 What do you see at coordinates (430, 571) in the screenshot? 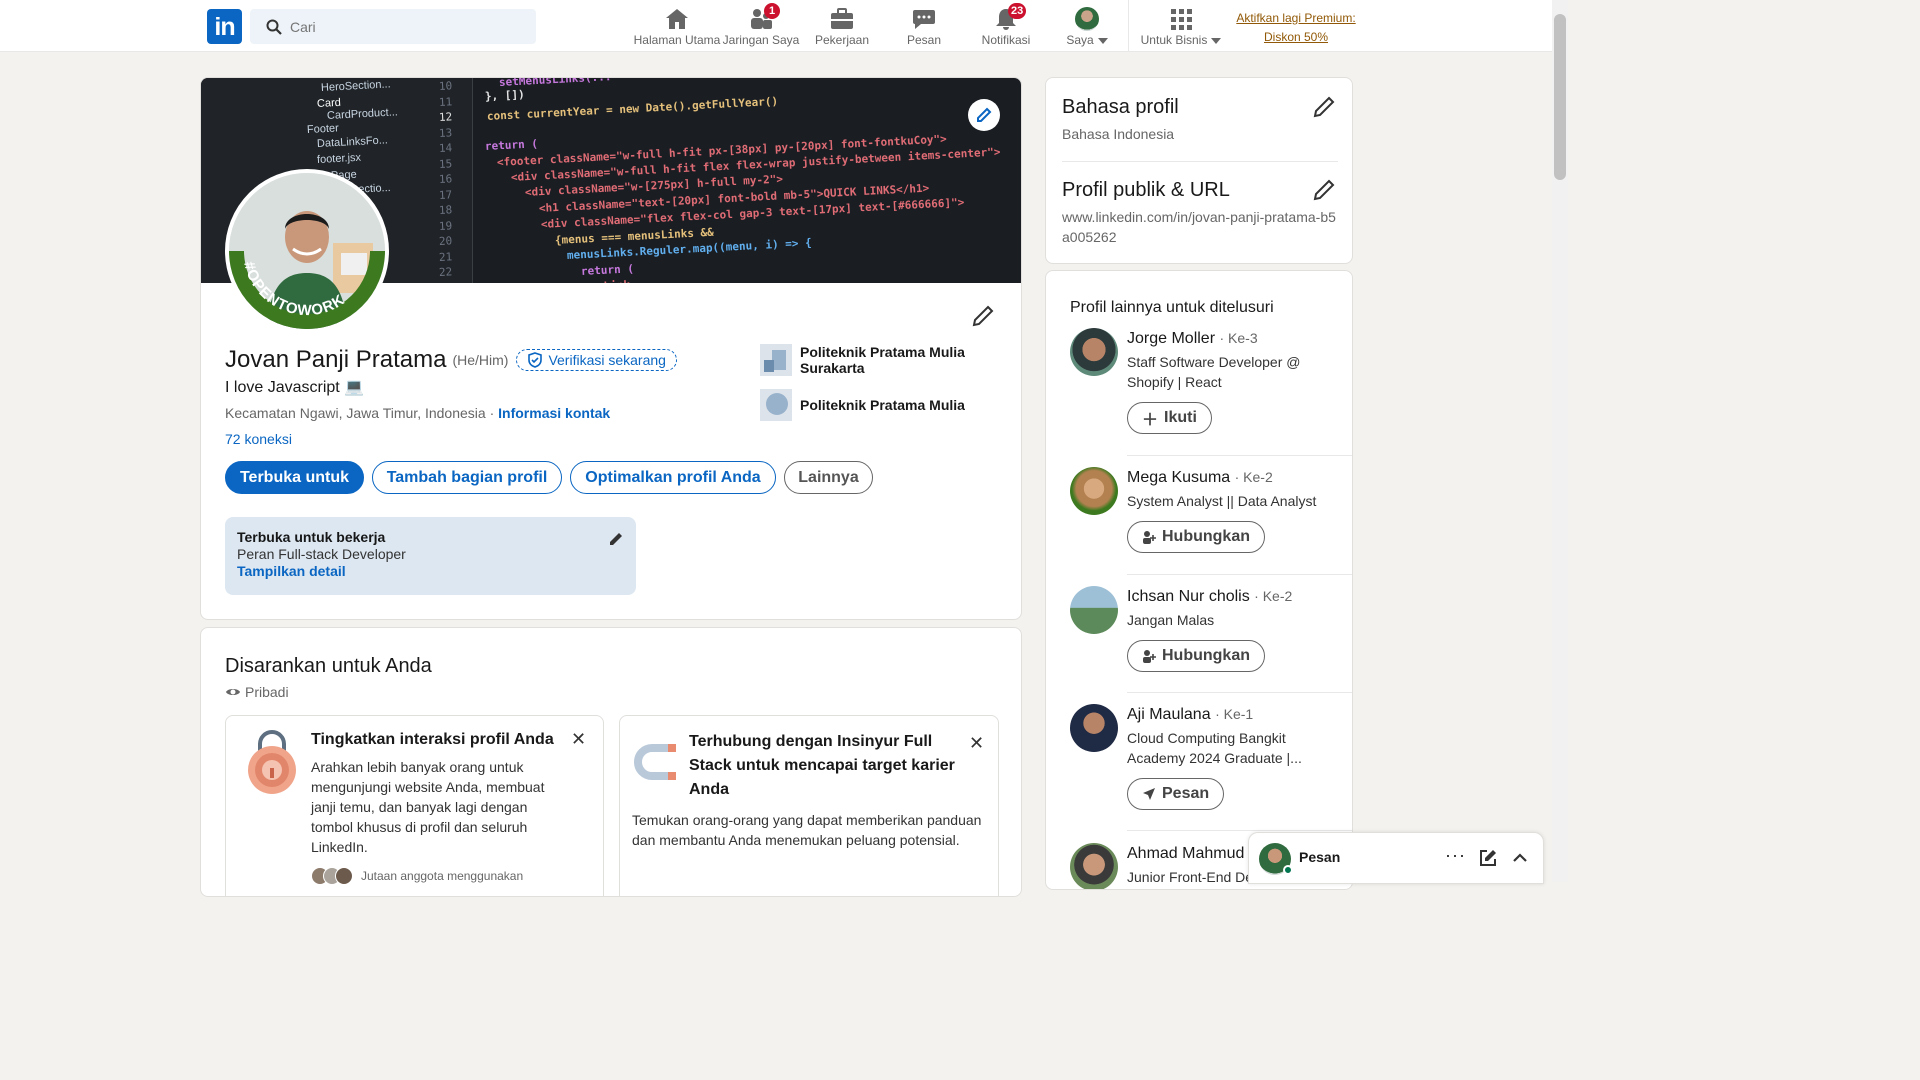
I see `show-details-link: Tampilkan detail` at bounding box center [430, 571].